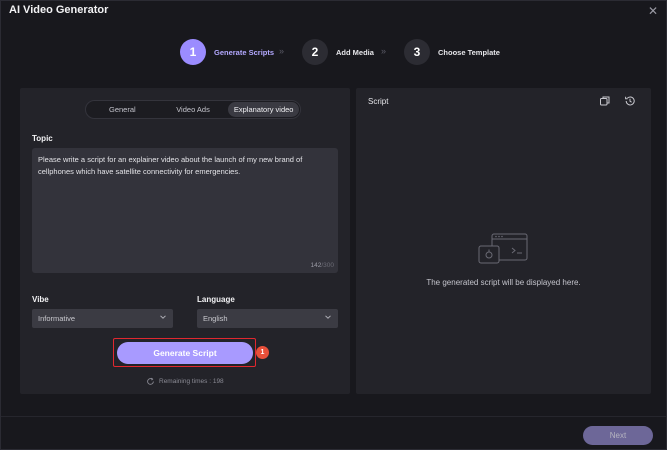 Image resolution: width=667 pixels, height=450 pixels. Describe the element at coordinates (653, 11) in the screenshot. I see `close-icon: ✕` at that location.